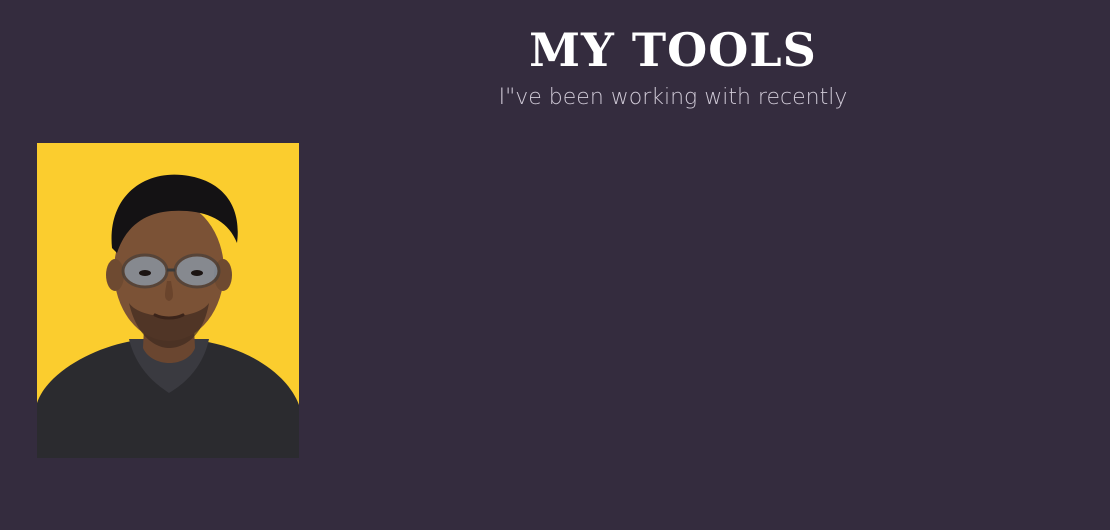 The height and width of the screenshot is (530, 1110). I want to click on section-title: MY TOOLS, so click(673, 50).